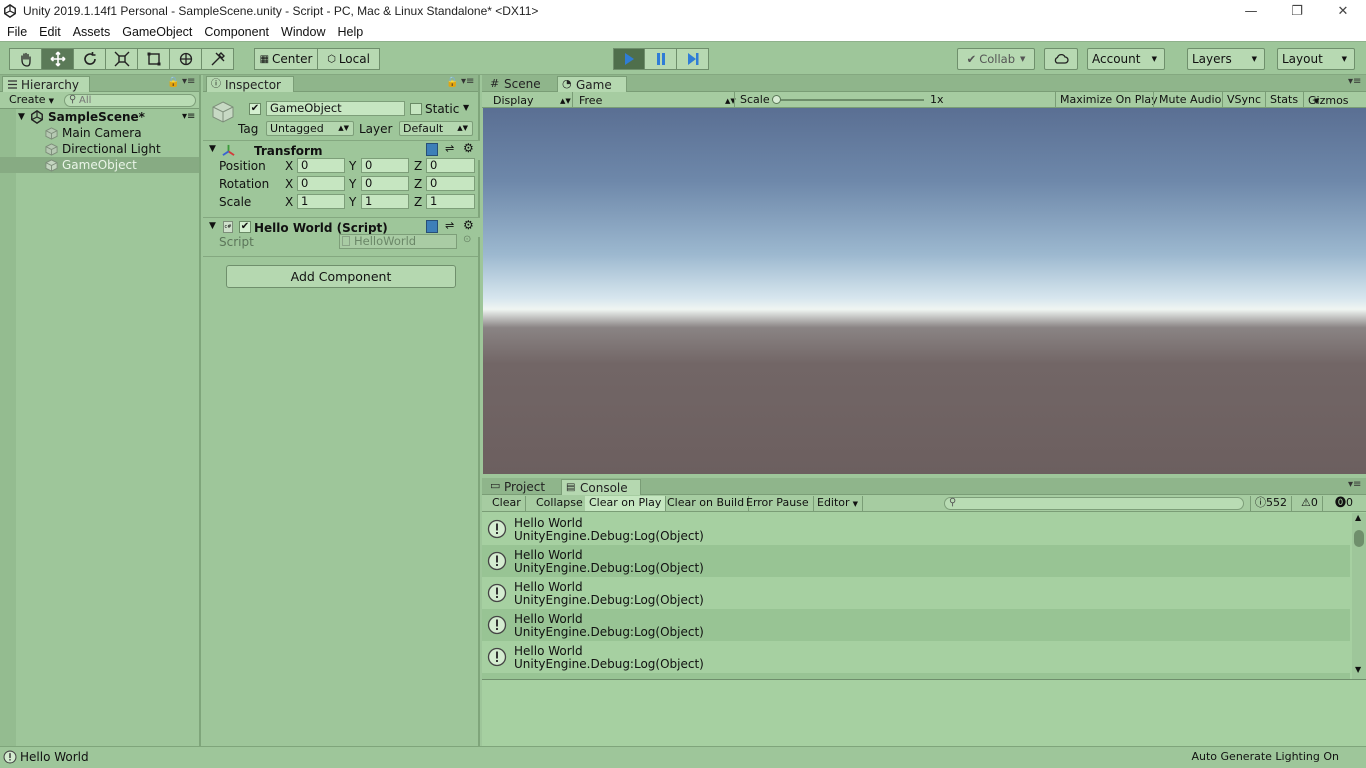 This screenshot has width=1366, height=768. I want to click on clear-on-build-toggle: Clear on Build, so click(706, 503).